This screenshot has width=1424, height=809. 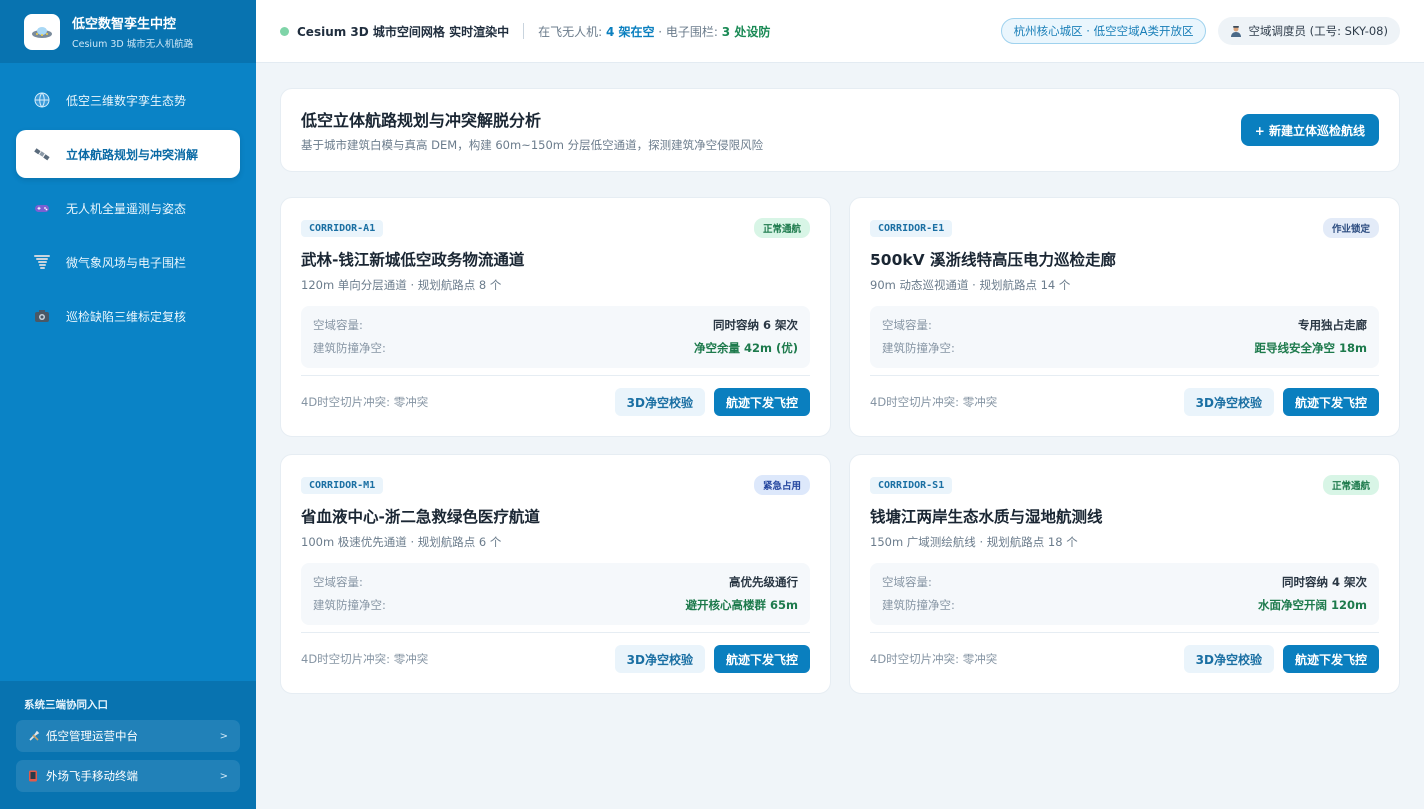 What do you see at coordinates (1318, 31) in the screenshot?
I see `user-name: 空域调度员 (工号: SKY-08)` at bounding box center [1318, 31].